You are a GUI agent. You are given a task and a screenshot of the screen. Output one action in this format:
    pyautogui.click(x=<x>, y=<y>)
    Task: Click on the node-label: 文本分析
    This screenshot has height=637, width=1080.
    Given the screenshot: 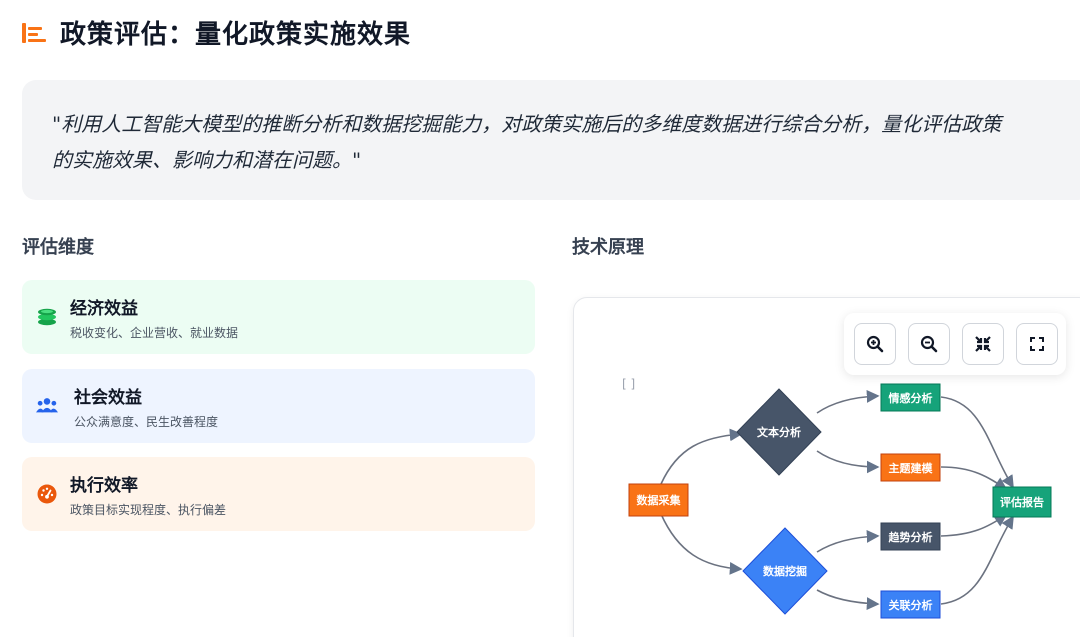 What is the action you would take?
    pyautogui.click(x=779, y=432)
    